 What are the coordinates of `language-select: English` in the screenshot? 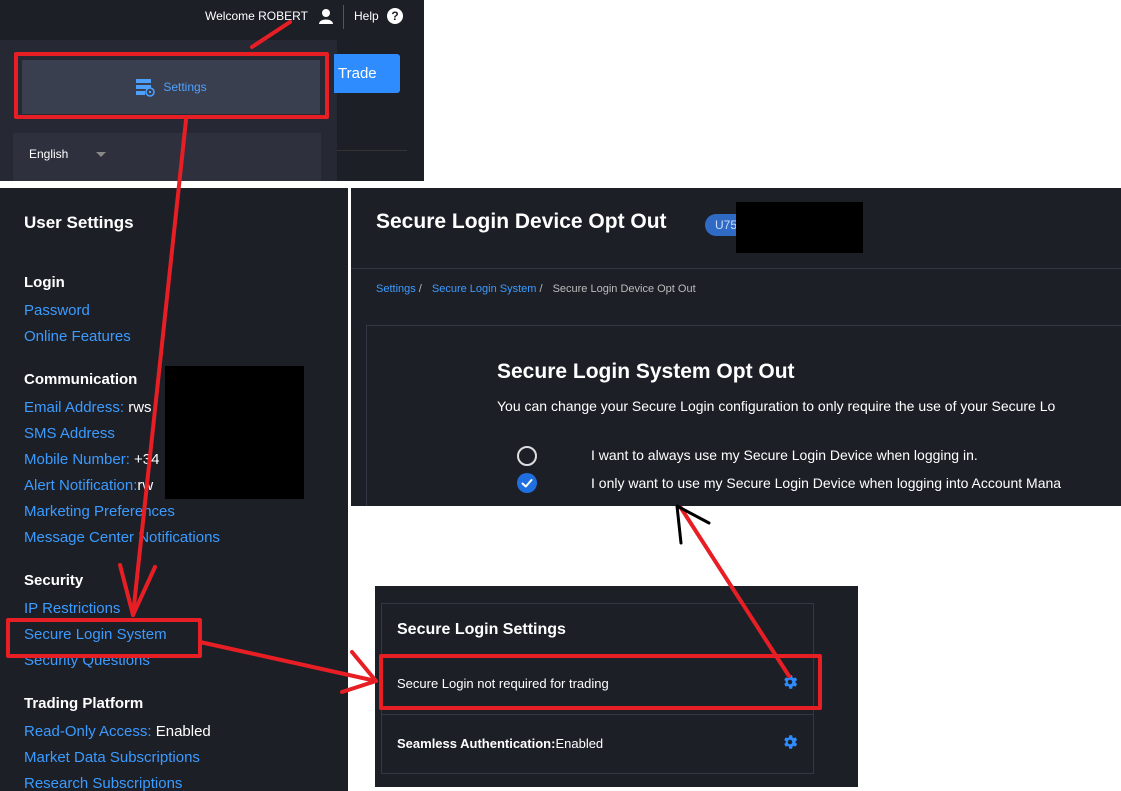 It's located at (167, 157).